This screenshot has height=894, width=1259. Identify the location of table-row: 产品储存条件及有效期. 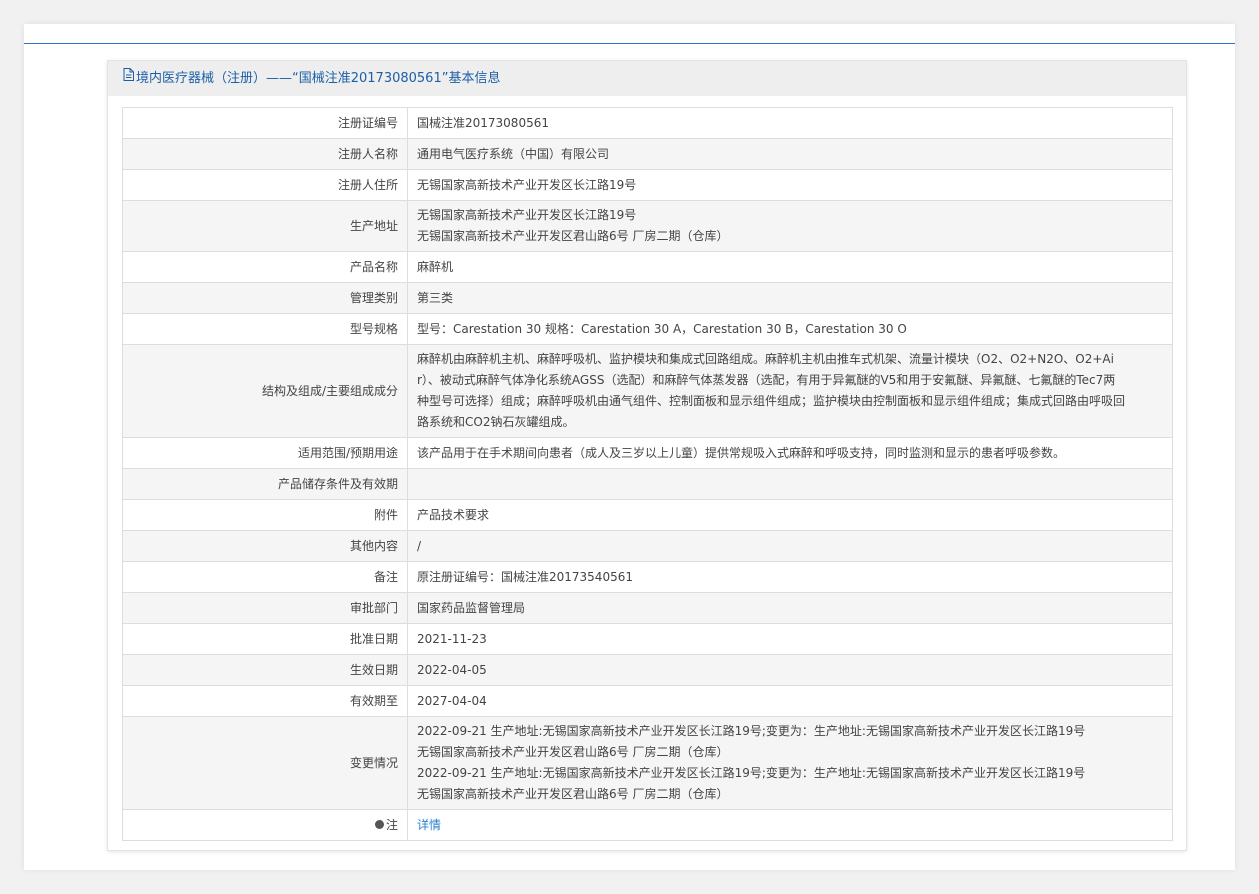
(647, 484).